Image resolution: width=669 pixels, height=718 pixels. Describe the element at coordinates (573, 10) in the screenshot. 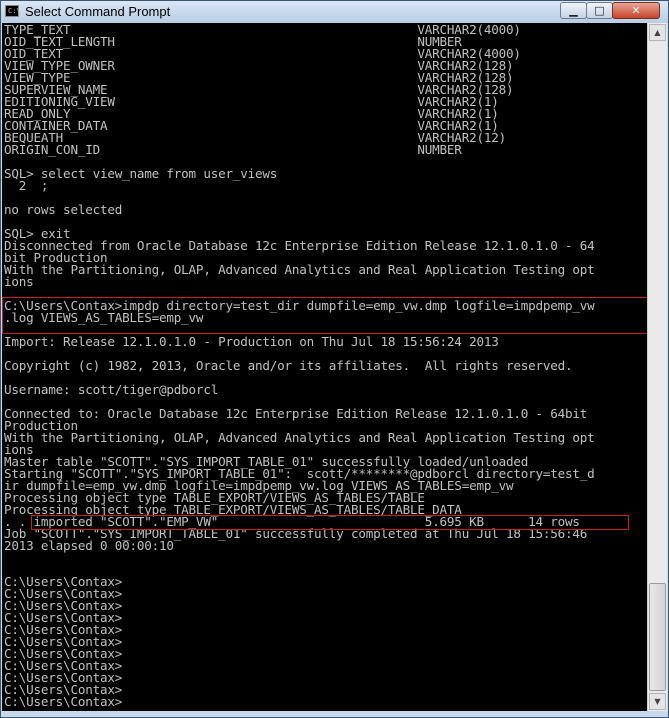

I see `minimize-button: ▁` at that location.